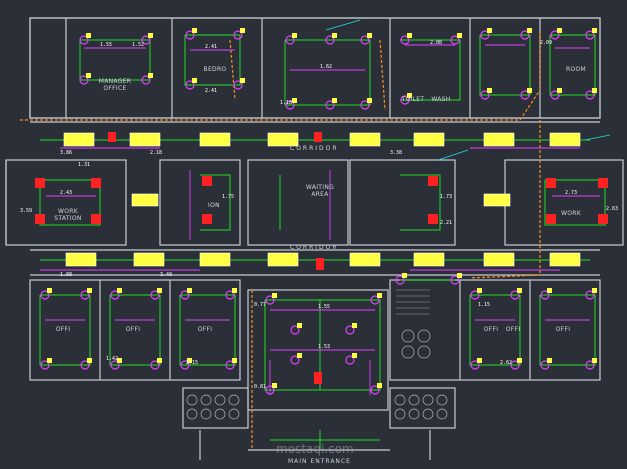  Describe the element at coordinates (115, 85) in the screenshot. I see `room-label-manager-office: MANAGER OFFICE` at that location.